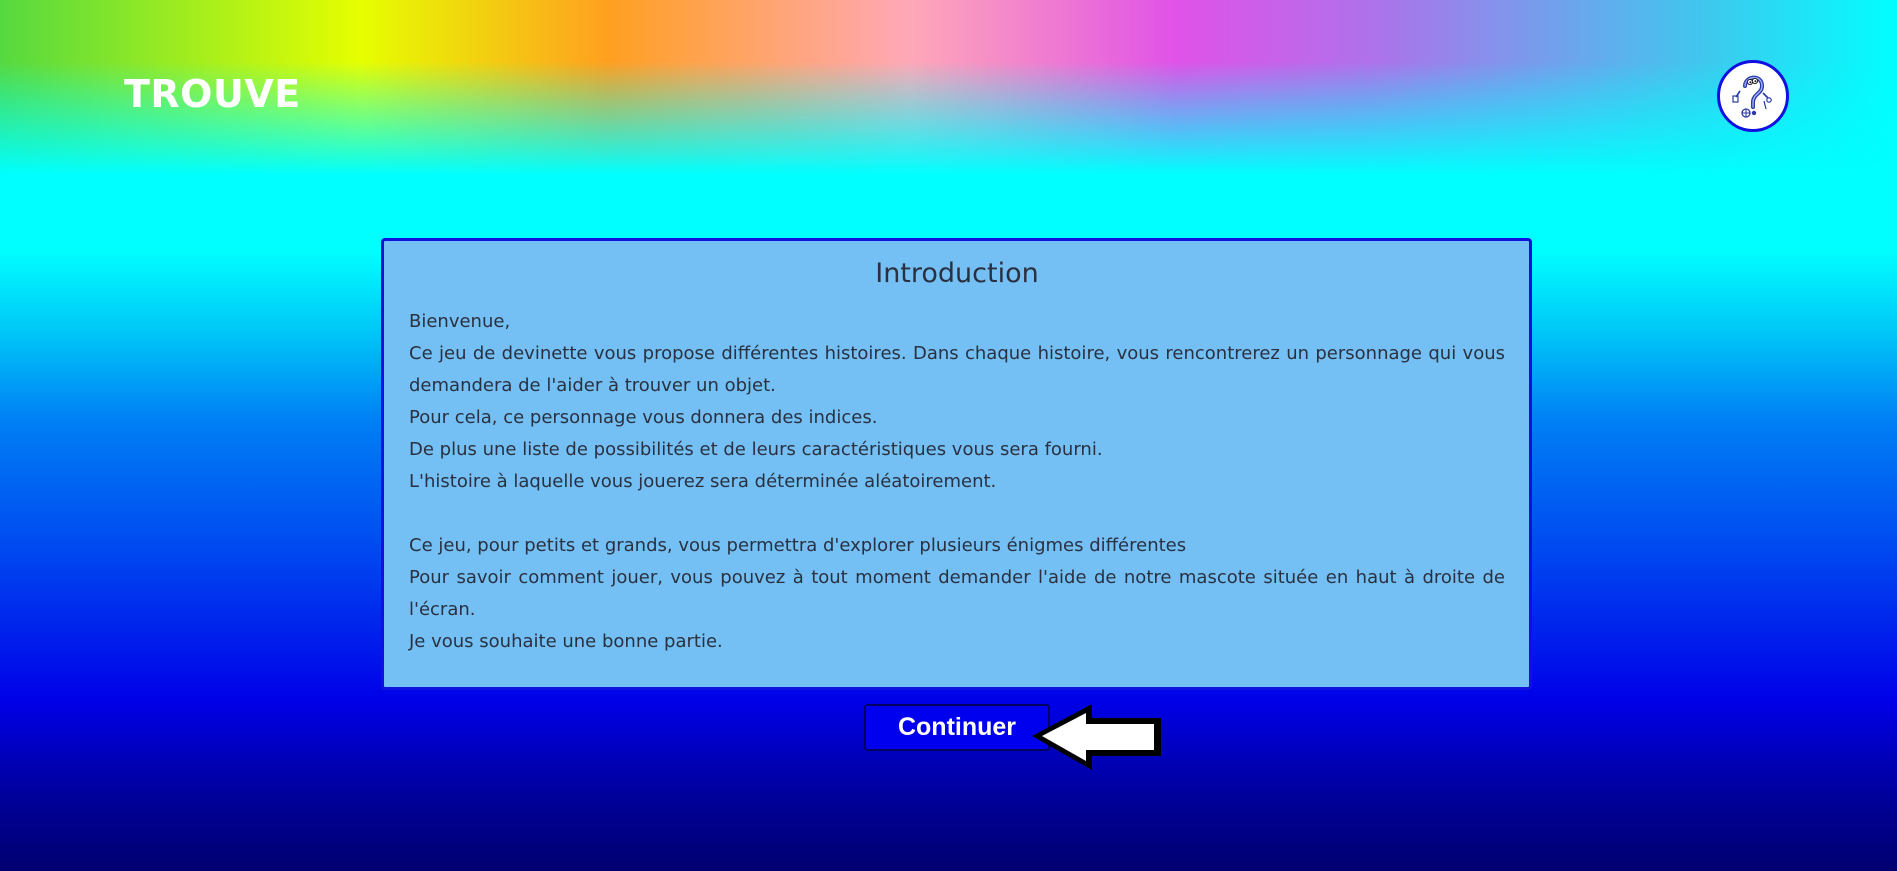  Describe the element at coordinates (460, 321) in the screenshot. I see `intro-line: Bienvenue,` at that location.